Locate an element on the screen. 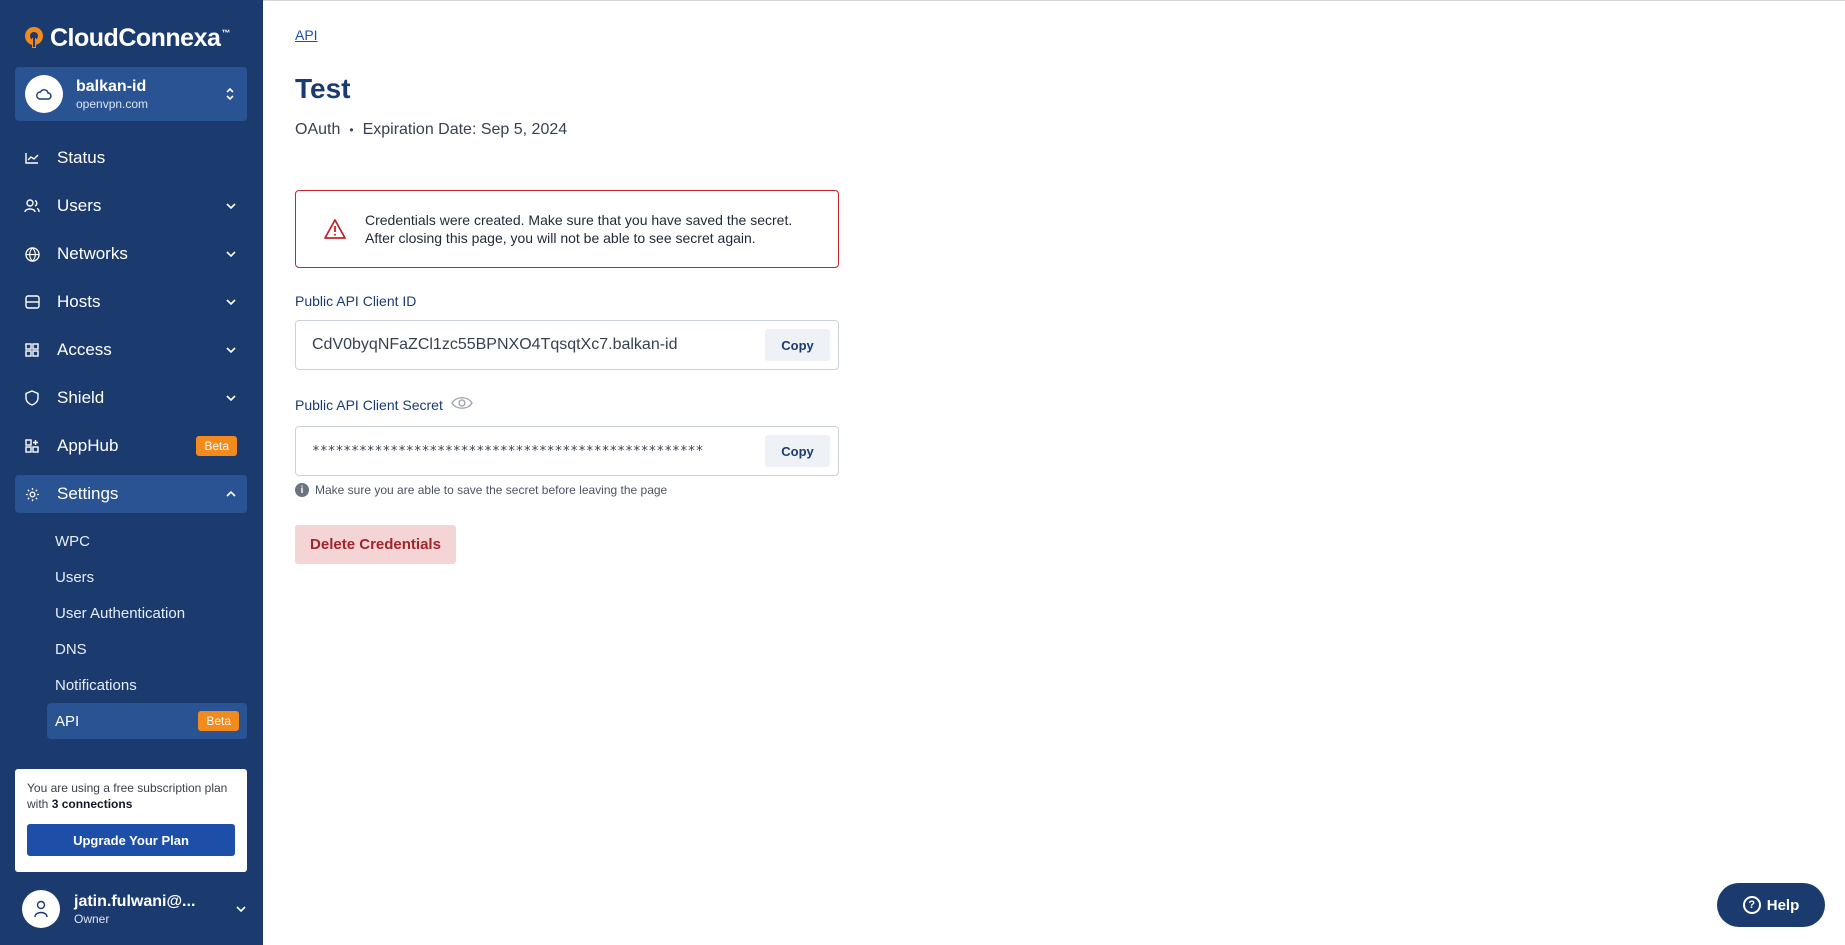  gear-icon is located at coordinates (32, 494).